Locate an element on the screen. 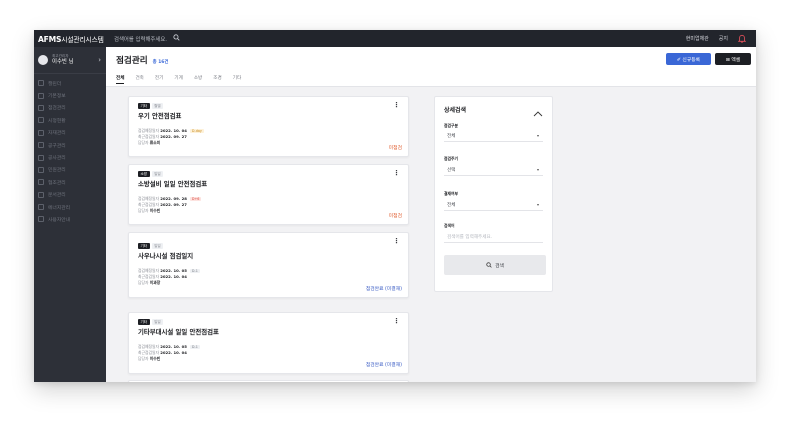 The height and width of the screenshot is (441, 792). sidebar-item-basic-info: 기본정보 is located at coordinates (70, 95).